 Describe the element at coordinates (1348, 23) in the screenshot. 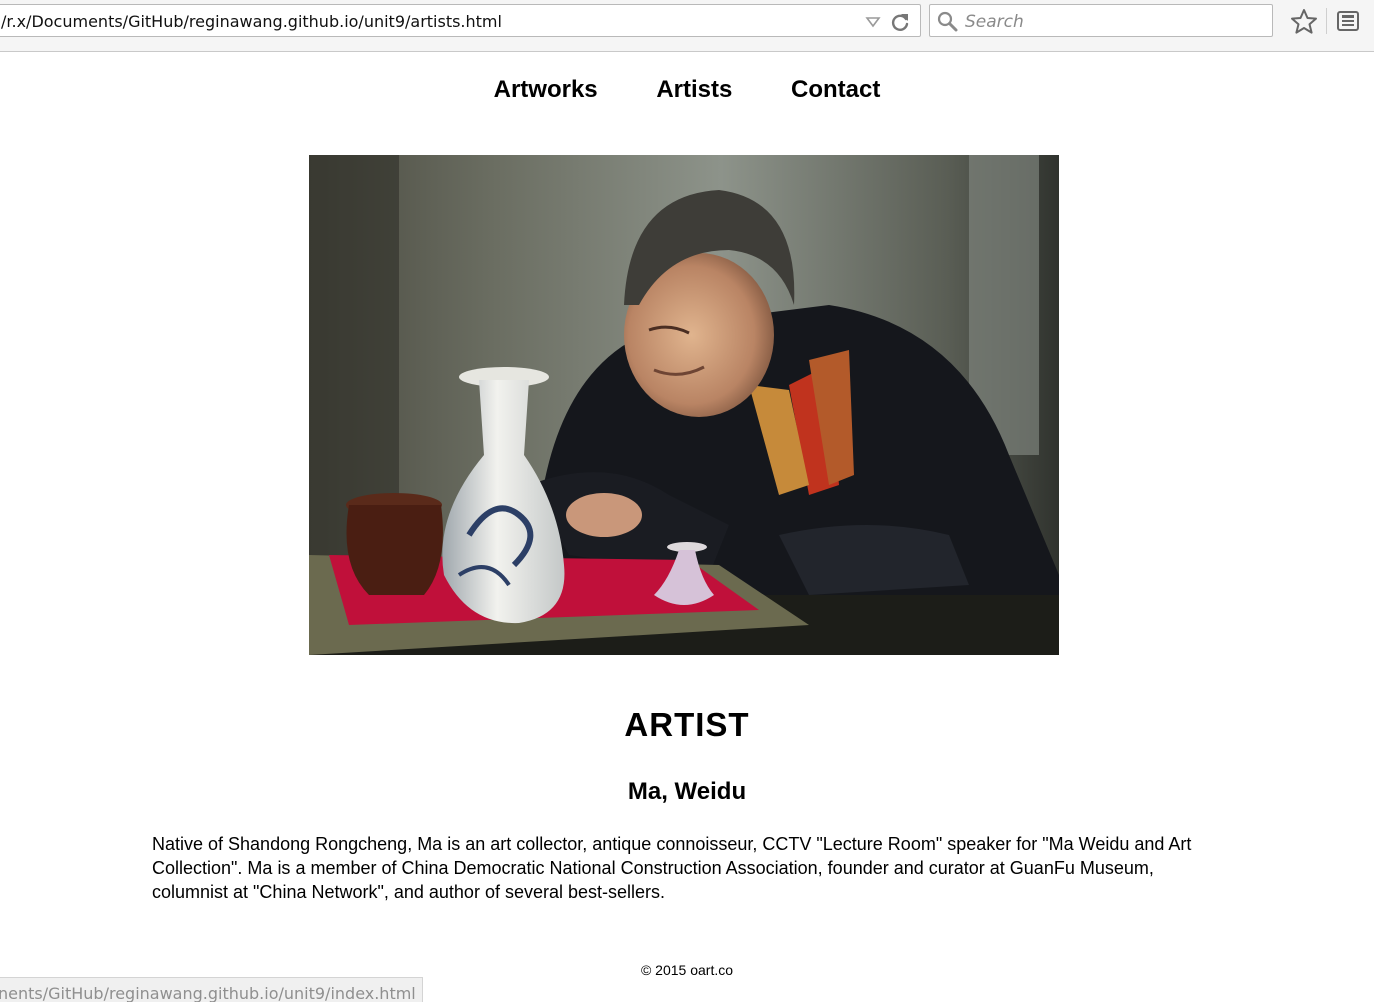

I see `reading-list-icon` at that location.